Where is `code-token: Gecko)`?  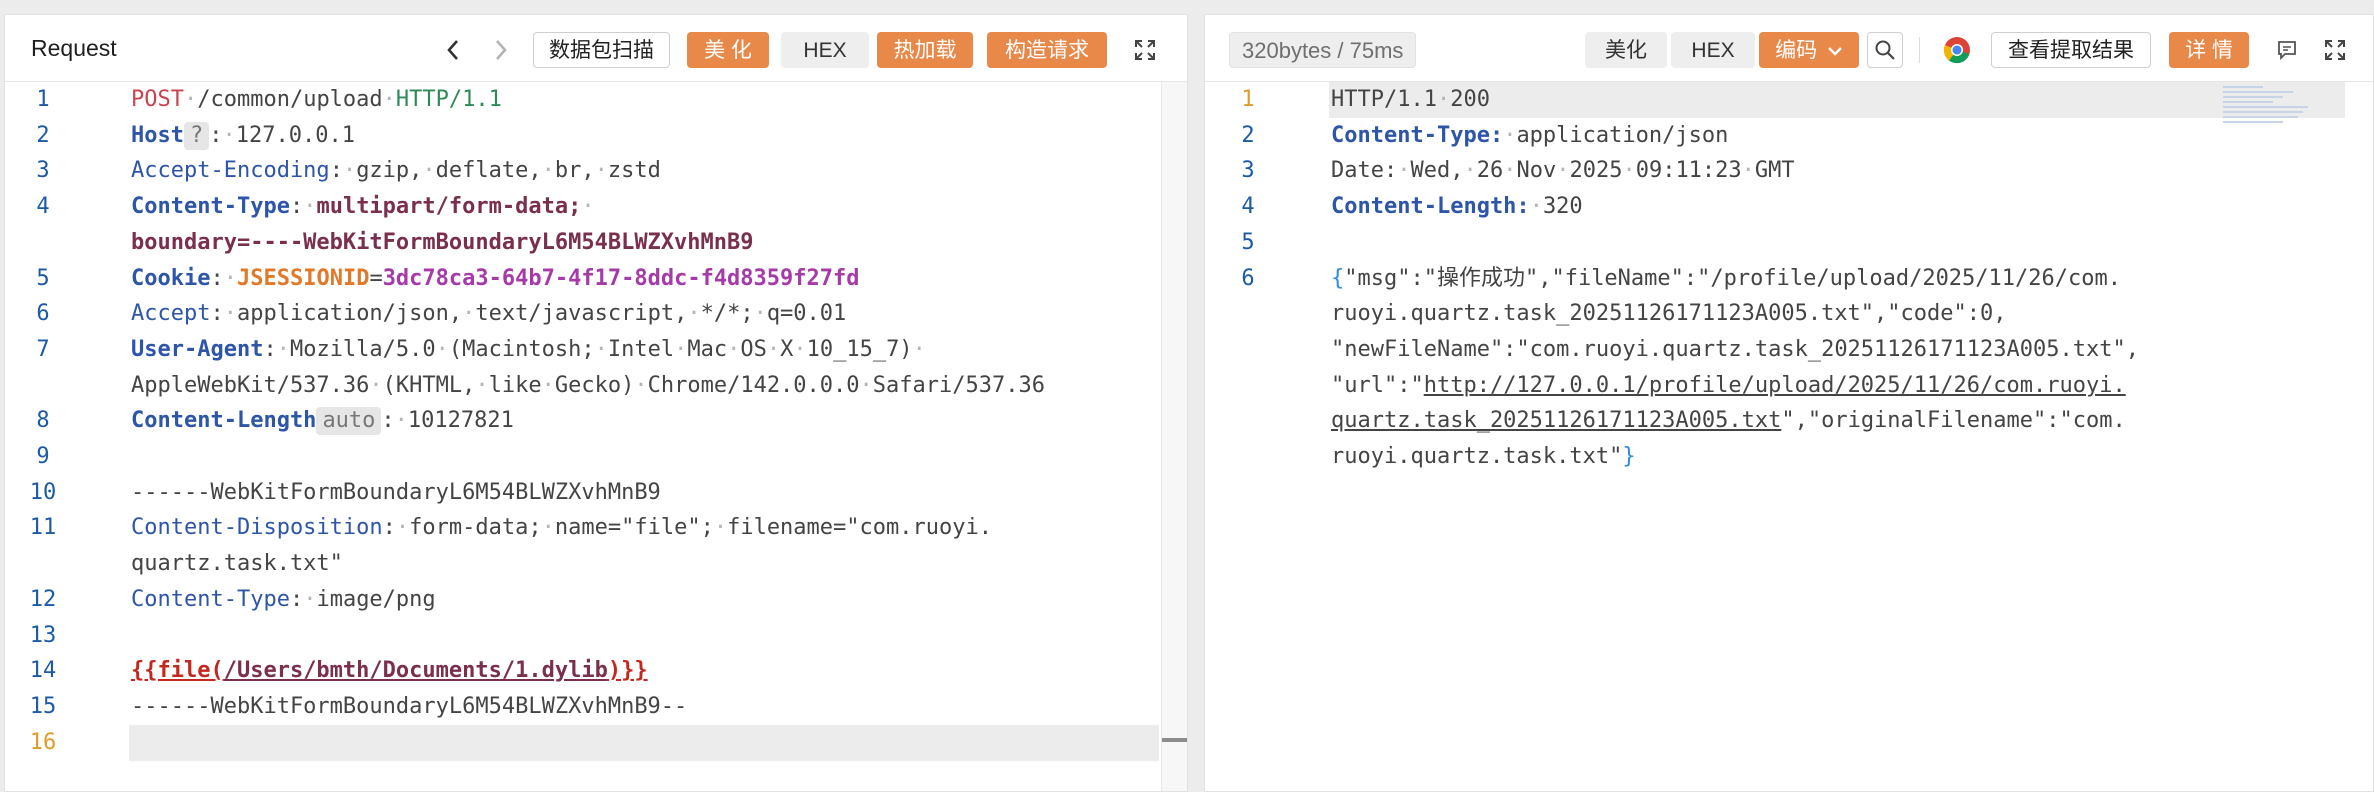 code-token: Gecko) is located at coordinates (594, 385).